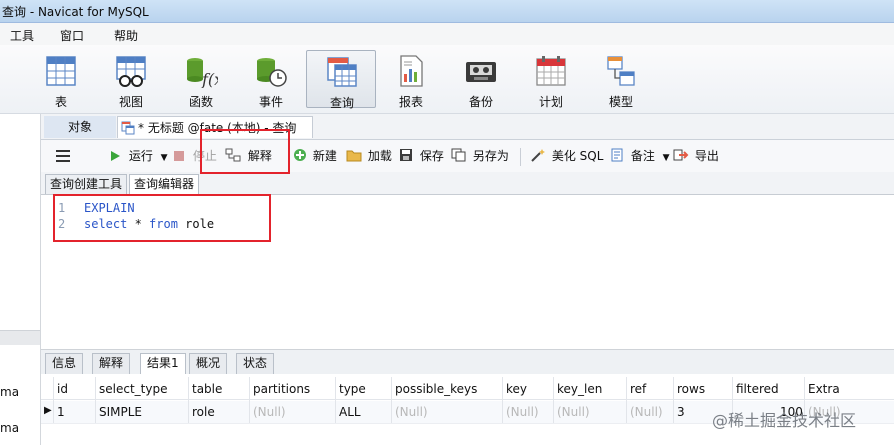  I want to click on tab-query-builder: 查询创建工具, so click(86, 184).